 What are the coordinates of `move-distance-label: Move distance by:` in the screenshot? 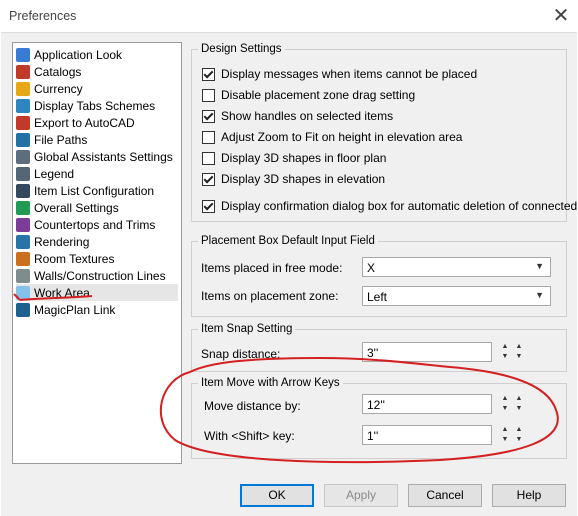 It's located at (252, 406).